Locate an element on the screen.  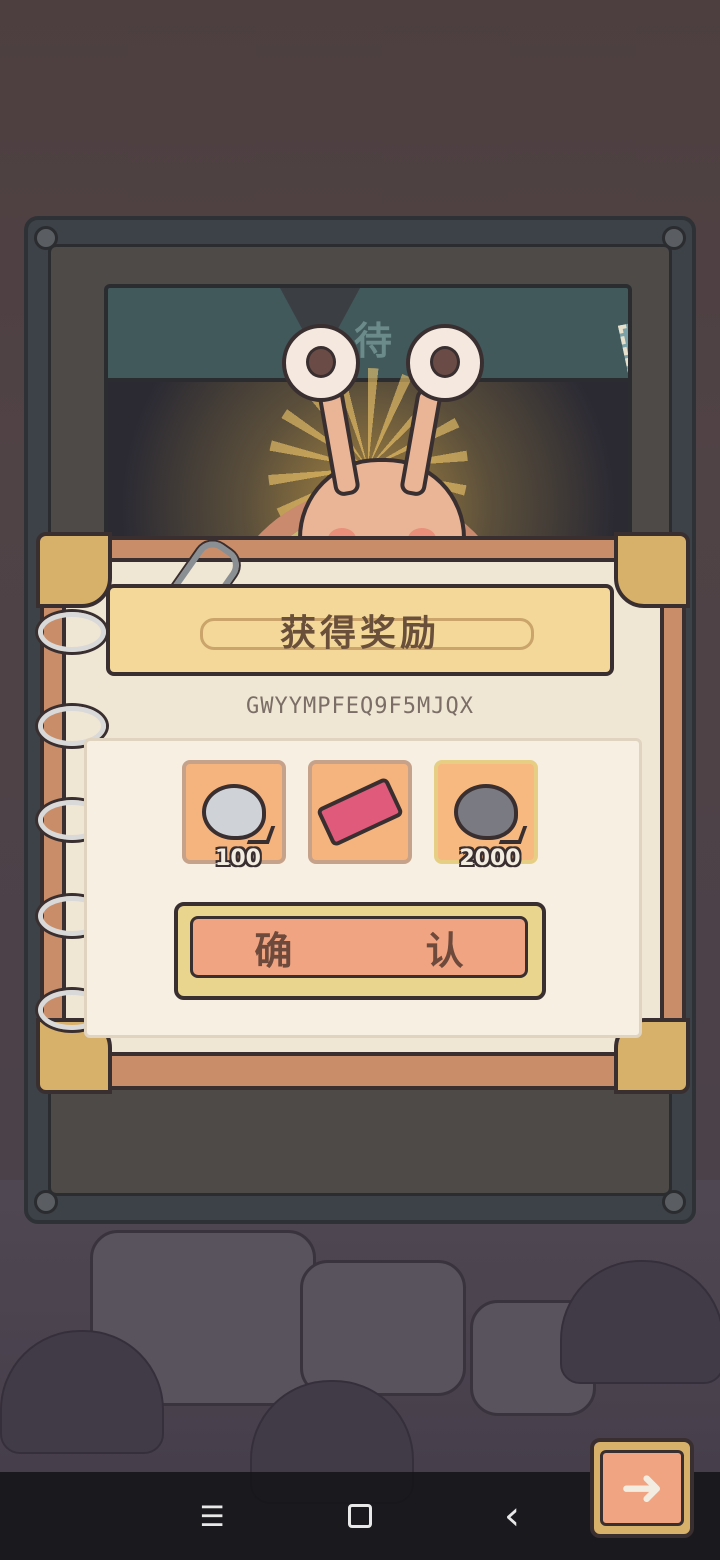
dark-blob-icon is located at coordinates (486, 812).